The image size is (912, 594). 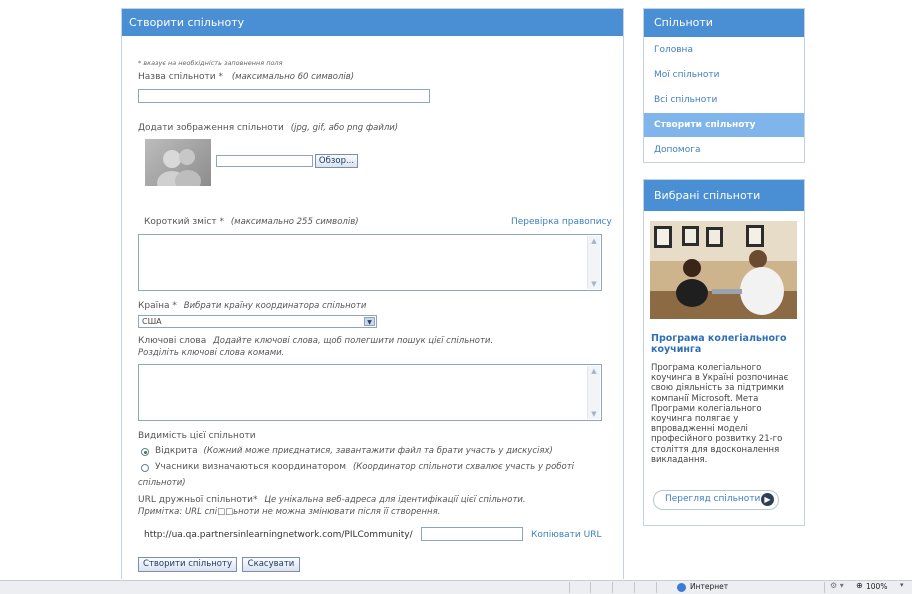 I want to click on view-community-button: Перегляд спільноти ▶, so click(x=716, y=500).